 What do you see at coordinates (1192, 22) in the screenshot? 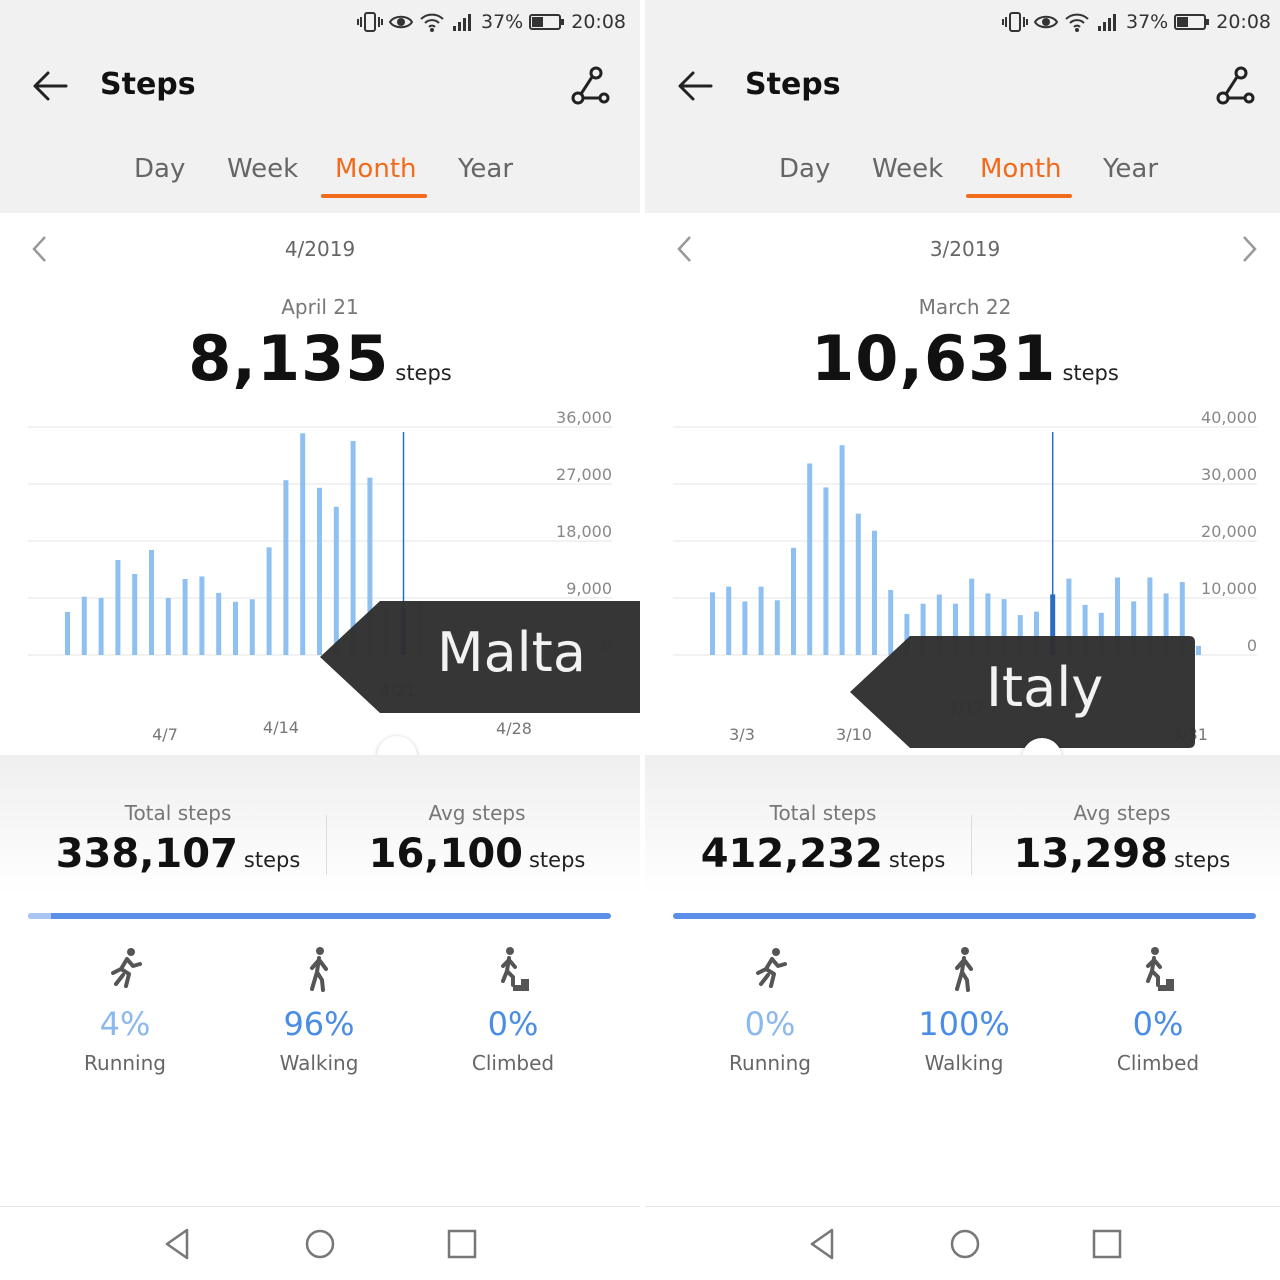
I see `battery-icon` at bounding box center [1192, 22].